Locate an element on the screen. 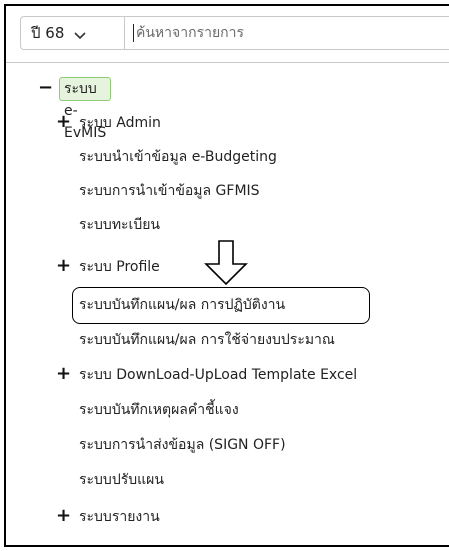 The width and height of the screenshot is (449, 551). tree-item-reason-note: ระบบบันทึกเหตุผลคำชี้แจง is located at coordinates (159, 410).